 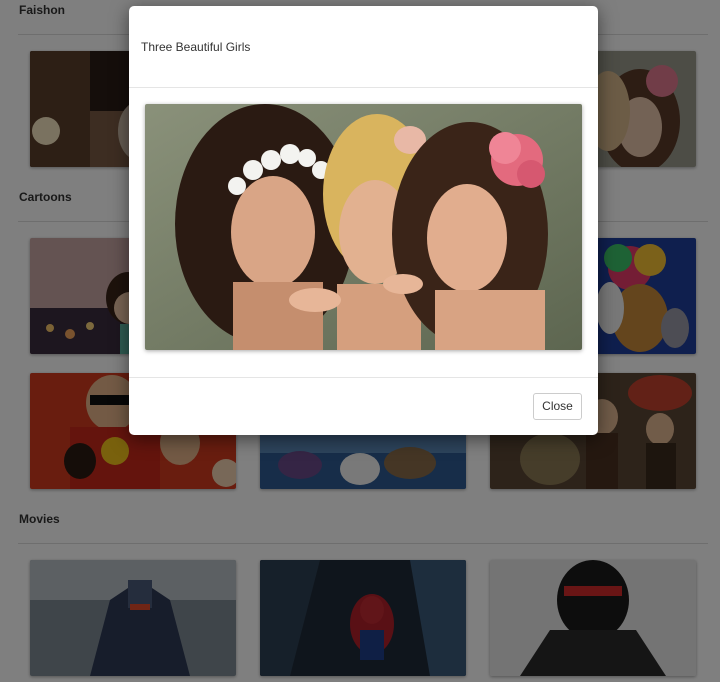 What do you see at coordinates (363, 47) in the screenshot?
I see `modal-header: Three Beautiful Girls` at bounding box center [363, 47].